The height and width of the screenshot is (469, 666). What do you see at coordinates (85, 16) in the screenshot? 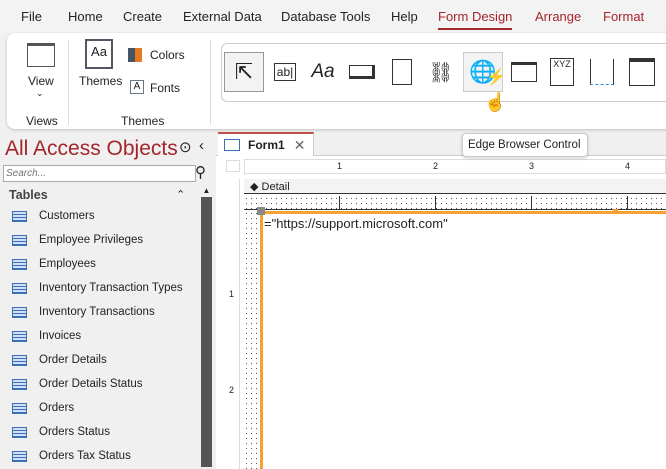
I see `menu-home: Home` at bounding box center [85, 16].